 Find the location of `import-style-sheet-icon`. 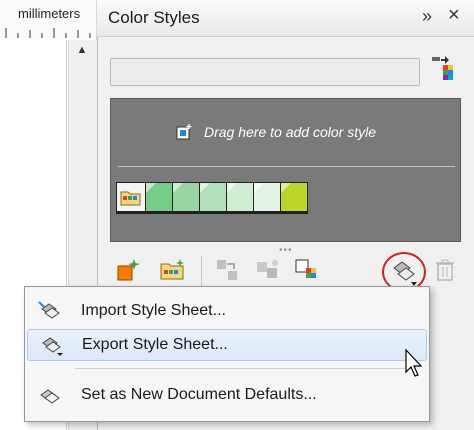

import-style-sheet-icon is located at coordinates (50, 311).